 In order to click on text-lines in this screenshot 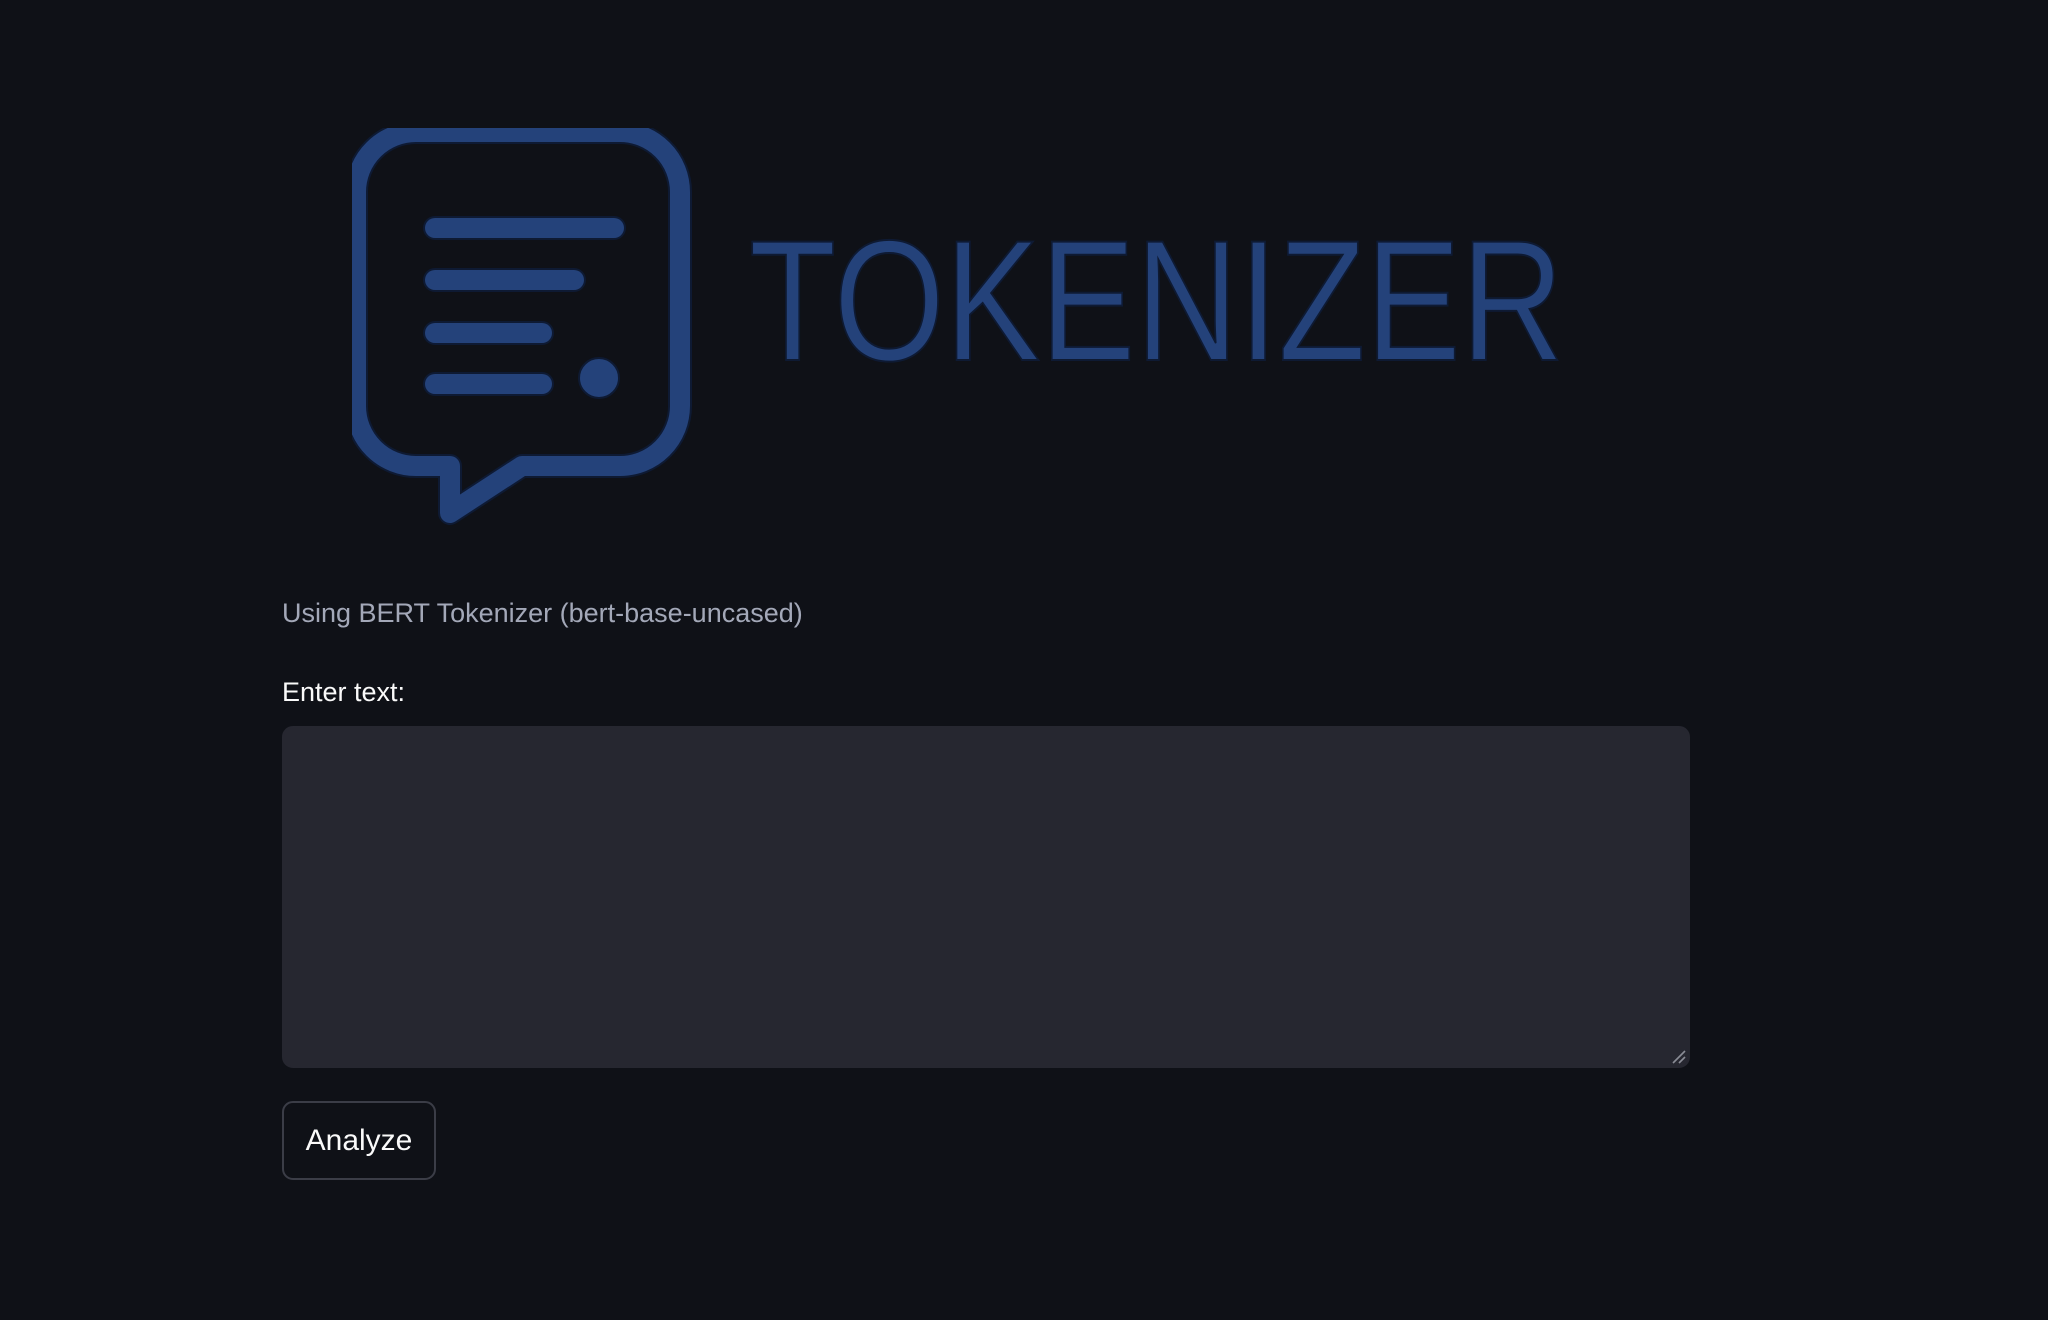, I will do `click(524, 306)`.